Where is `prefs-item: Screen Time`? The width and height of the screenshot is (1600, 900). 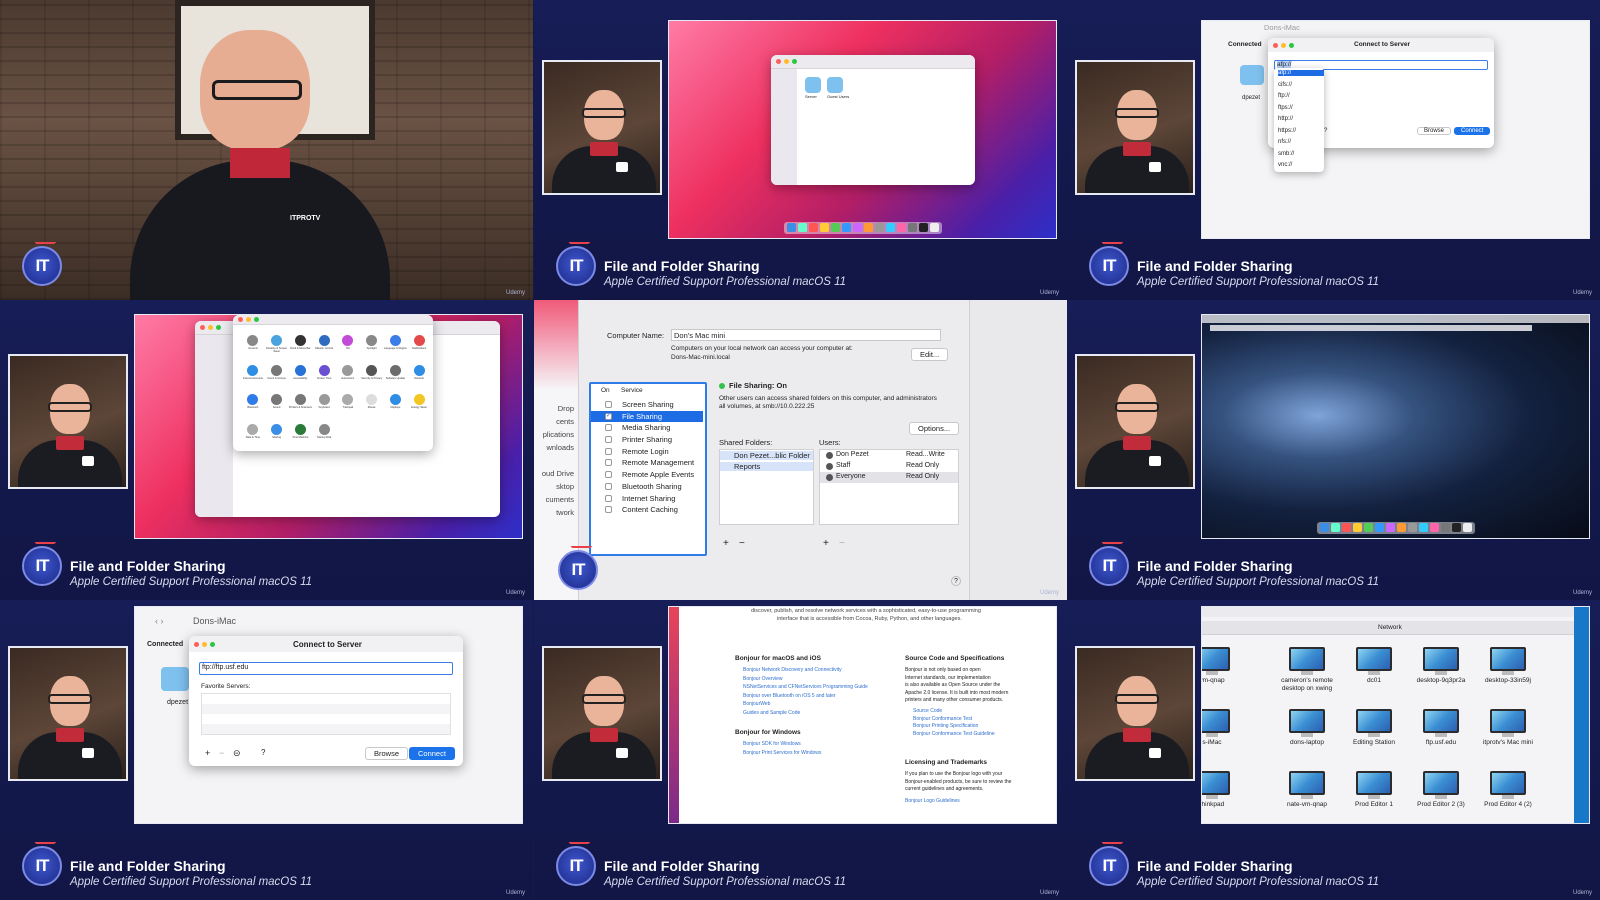
prefs-item: Screen Time is located at coordinates (324, 375).